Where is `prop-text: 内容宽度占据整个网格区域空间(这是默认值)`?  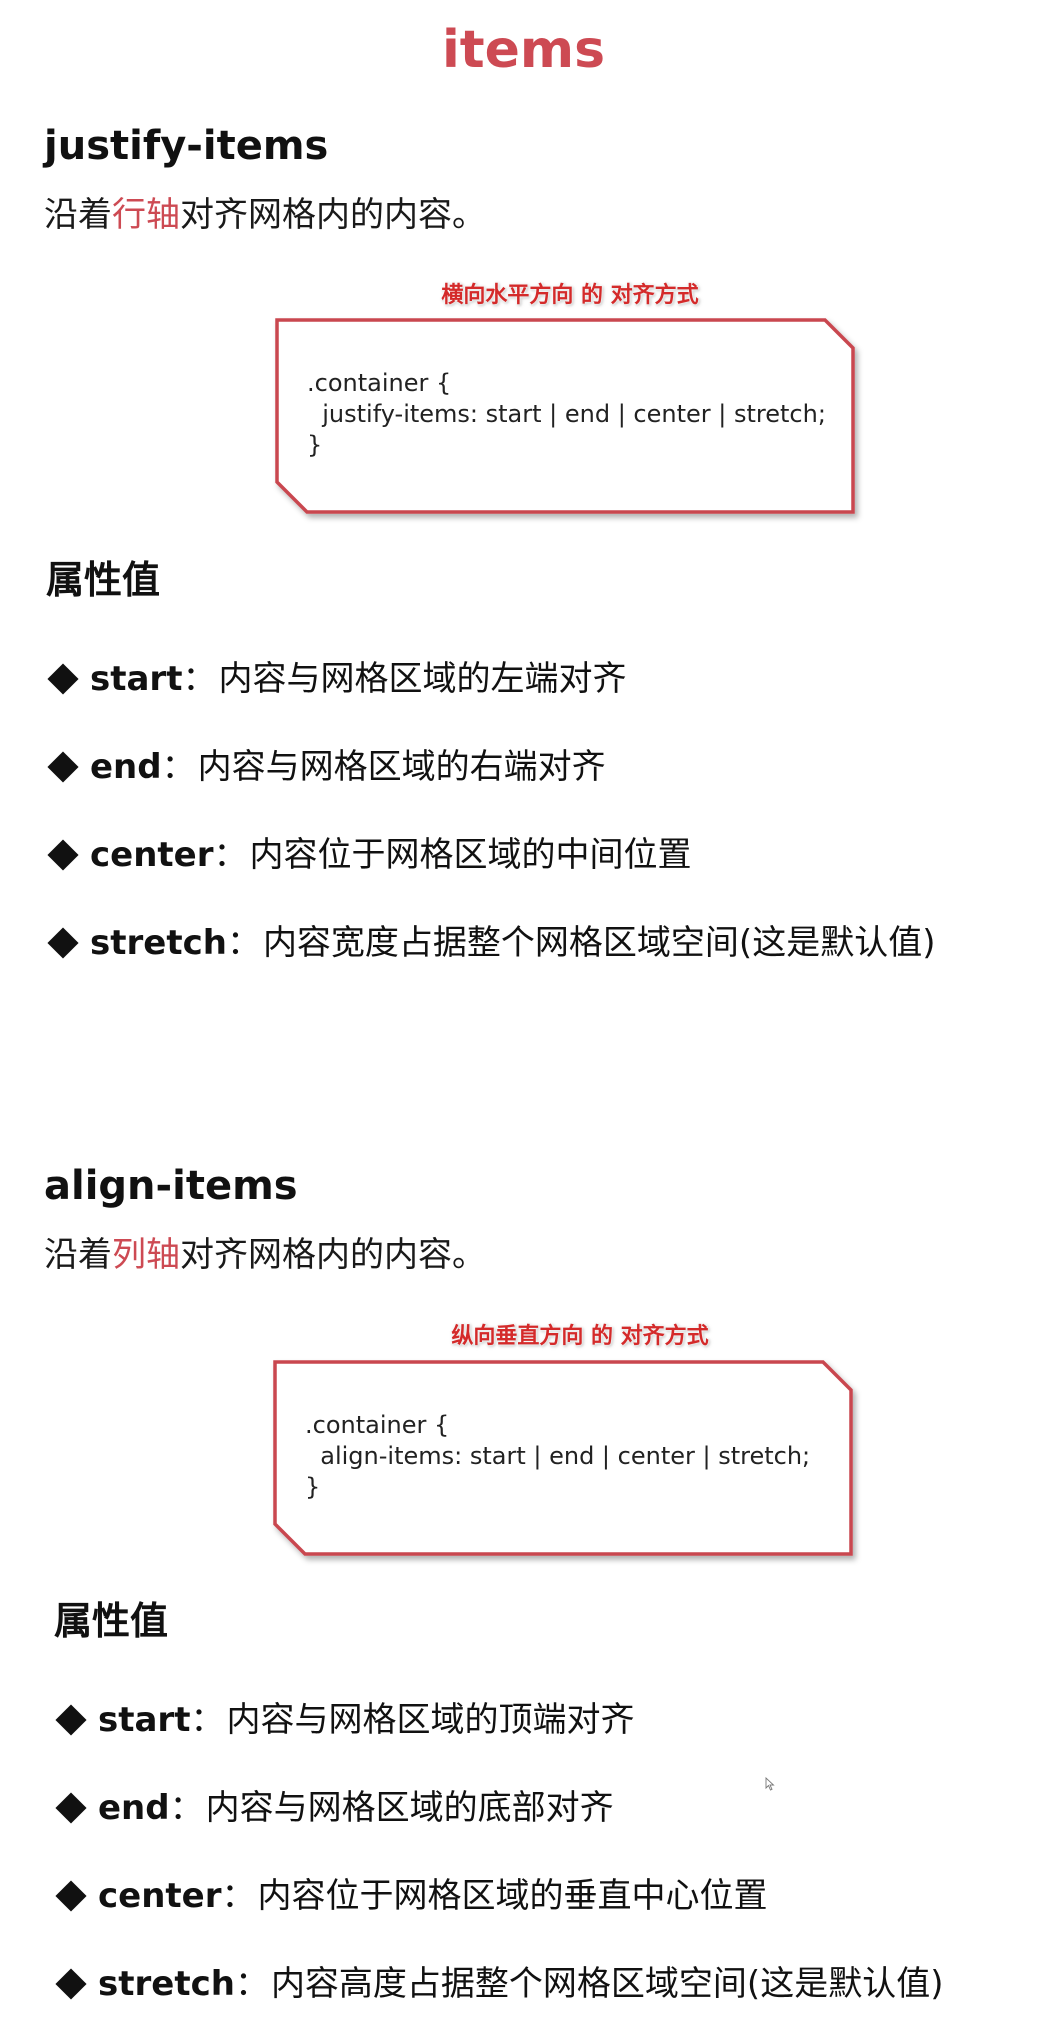
prop-text: 内容宽度占据整个网格区域空间(这是默认值) is located at coordinates (599, 943).